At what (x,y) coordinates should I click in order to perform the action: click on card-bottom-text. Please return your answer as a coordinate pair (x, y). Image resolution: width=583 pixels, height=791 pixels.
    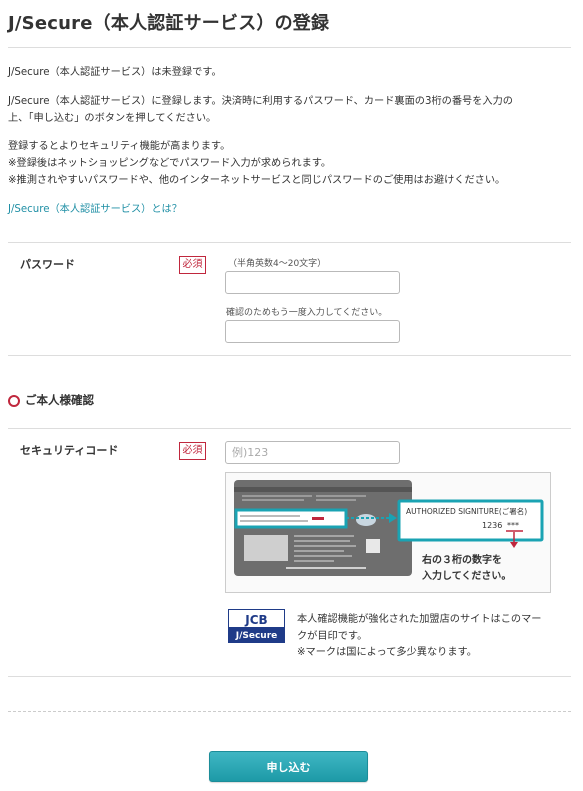
    Looking at the image, I should click on (326, 568).